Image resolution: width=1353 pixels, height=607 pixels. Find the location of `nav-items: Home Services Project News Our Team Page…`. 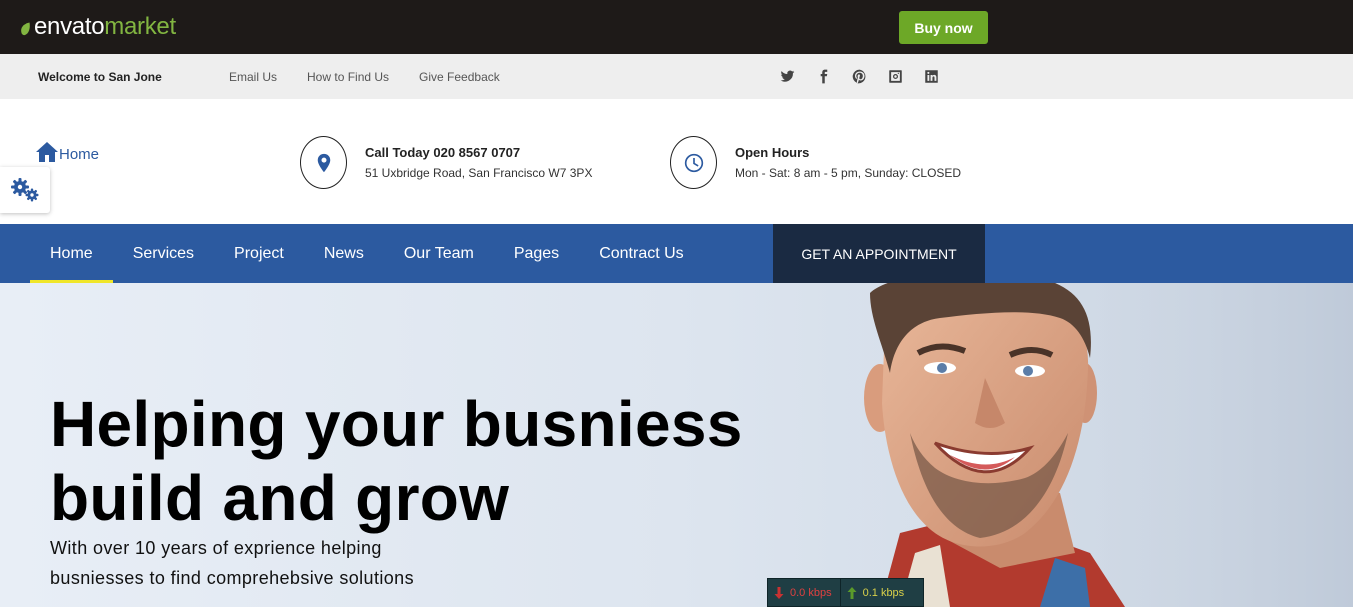

nav-items: Home Services Project News Our Team Page… is located at coordinates (367, 253).